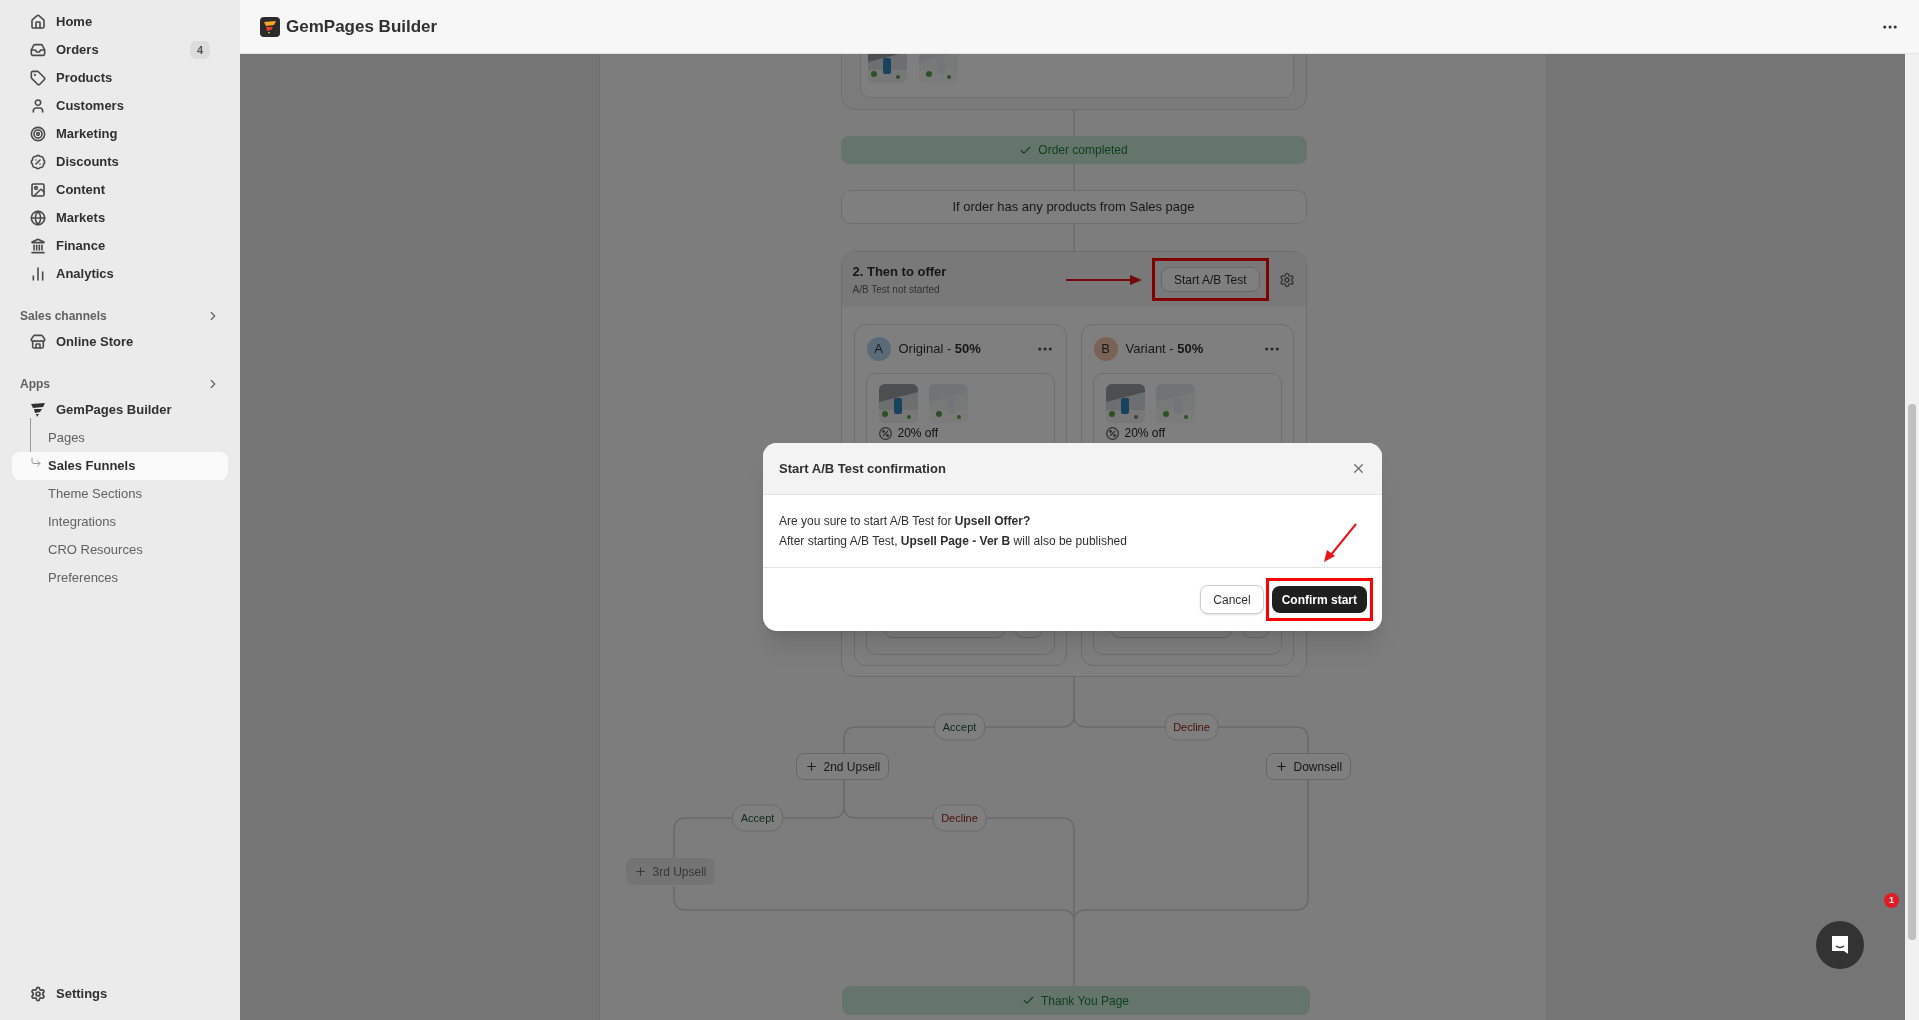 The width and height of the screenshot is (1919, 1020). What do you see at coordinates (120, 274) in the screenshot?
I see `nav-item: Analytics` at bounding box center [120, 274].